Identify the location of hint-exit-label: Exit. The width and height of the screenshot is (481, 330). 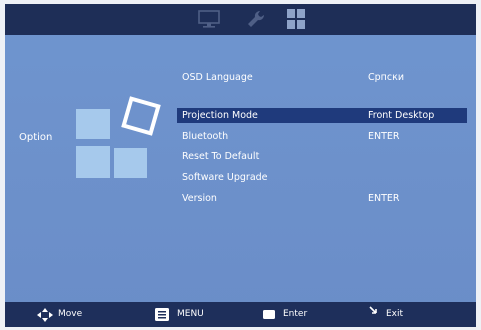
(395, 314).